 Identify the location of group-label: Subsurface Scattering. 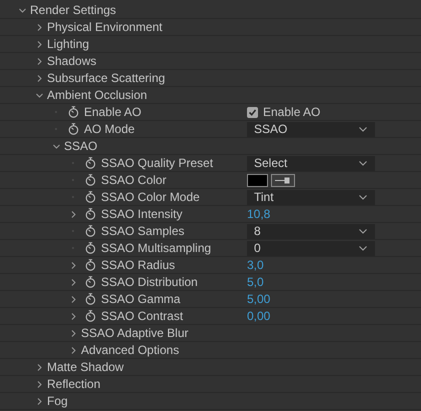
(106, 78).